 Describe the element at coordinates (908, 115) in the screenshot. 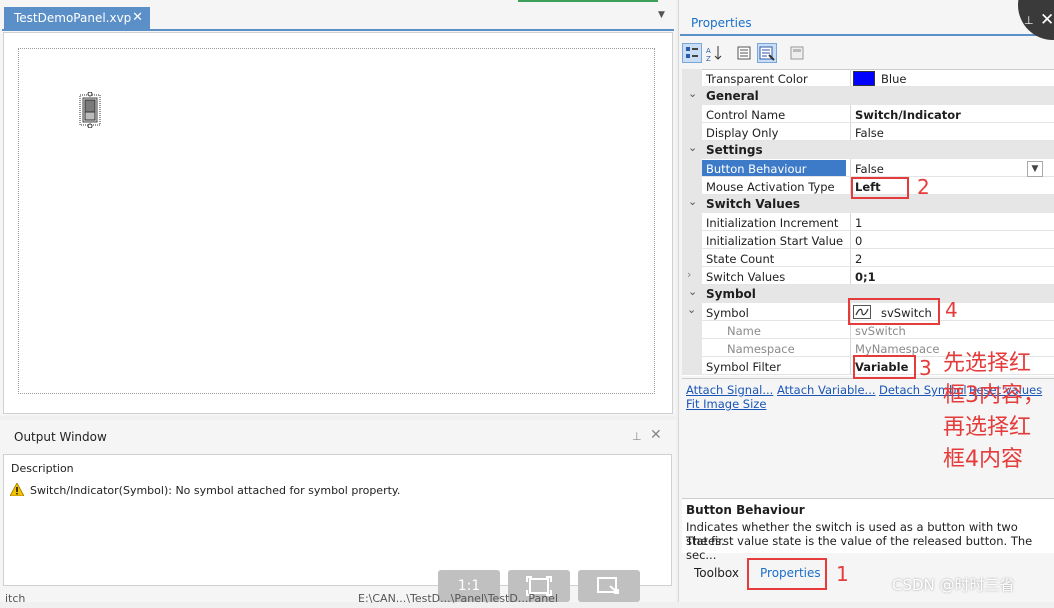

I see `property-value: Switch/Indicator` at that location.